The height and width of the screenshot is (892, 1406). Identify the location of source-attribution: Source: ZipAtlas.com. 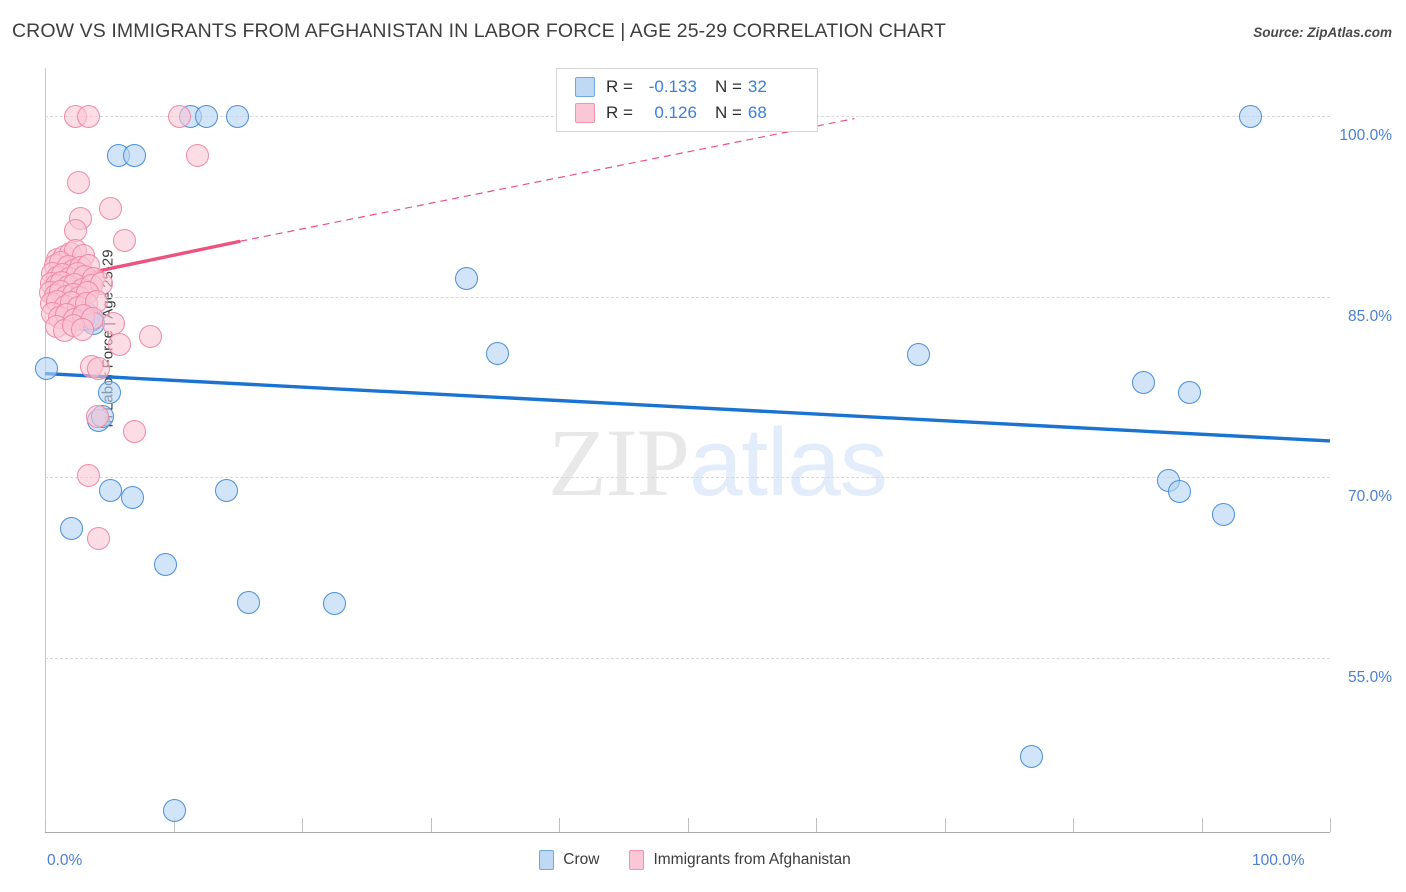
(1322, 32).